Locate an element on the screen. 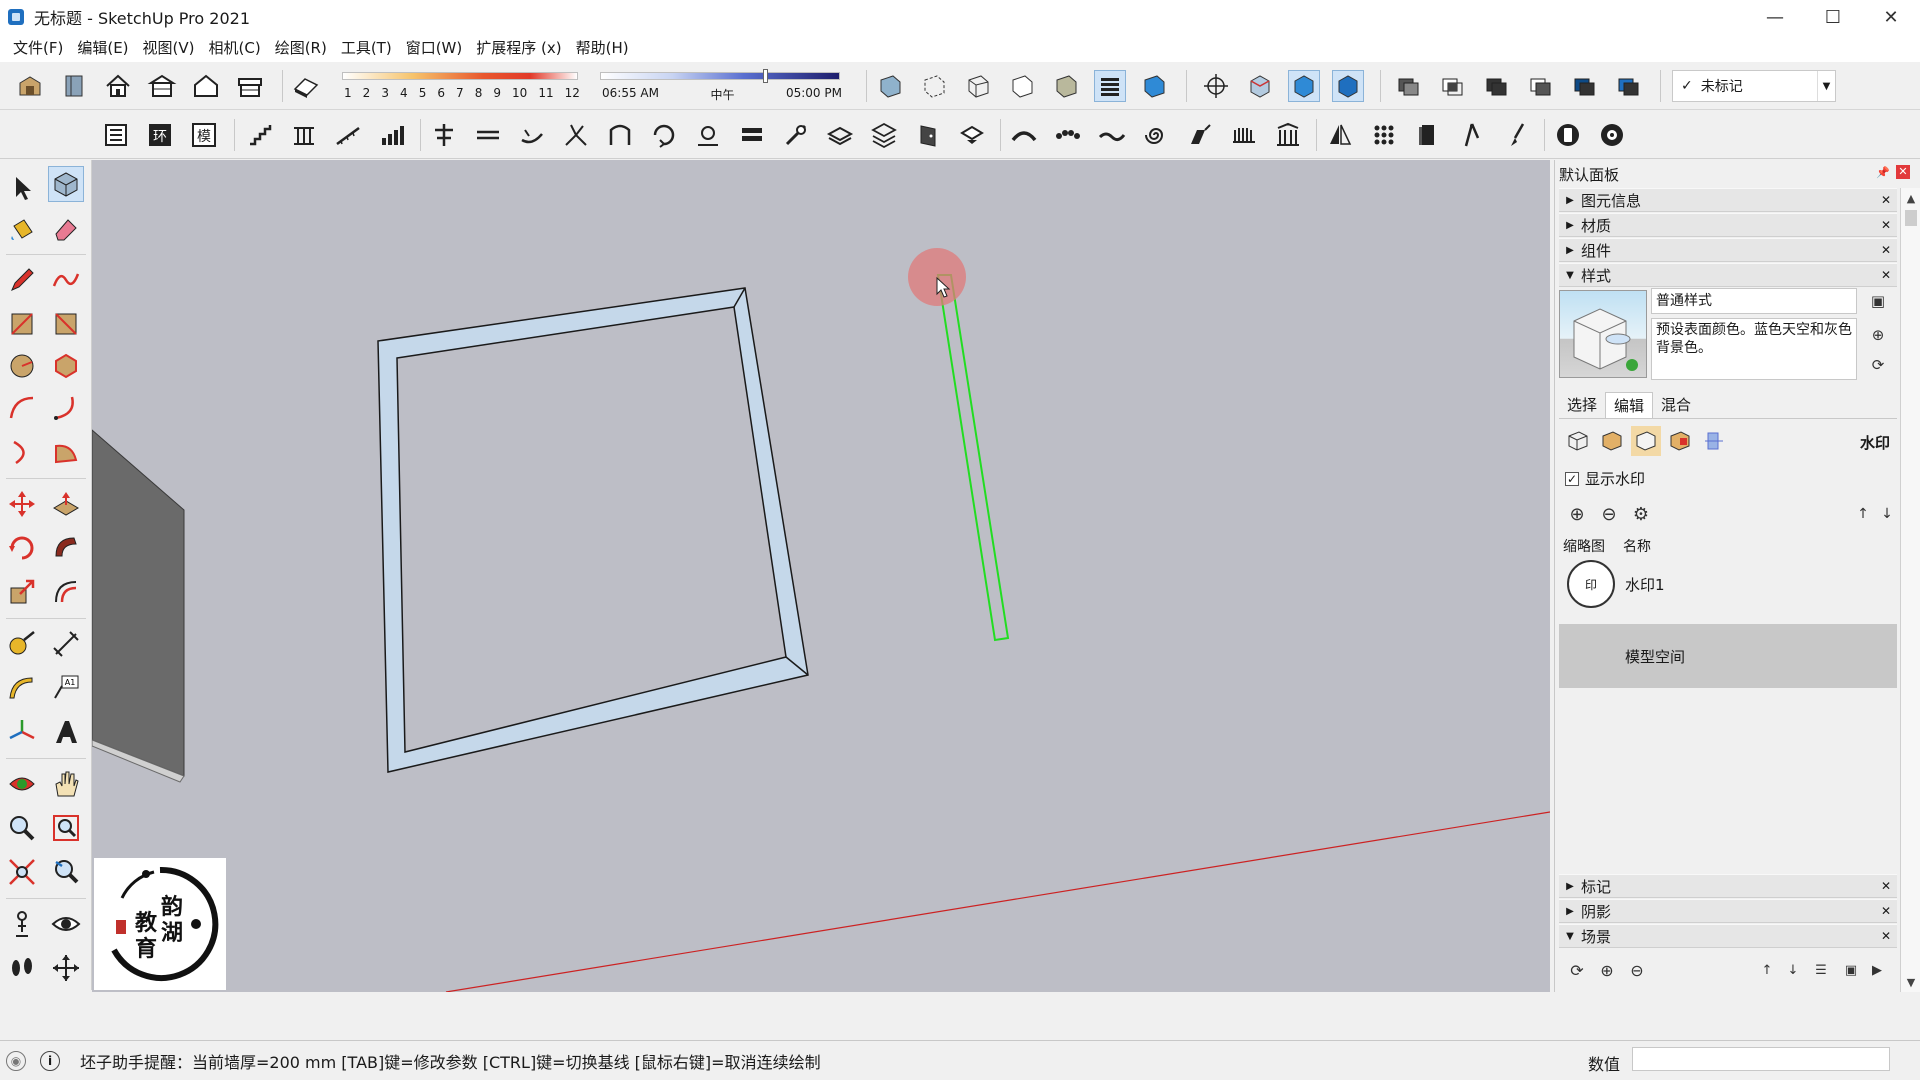  make-component-icon is located at coordinates (66, 184).